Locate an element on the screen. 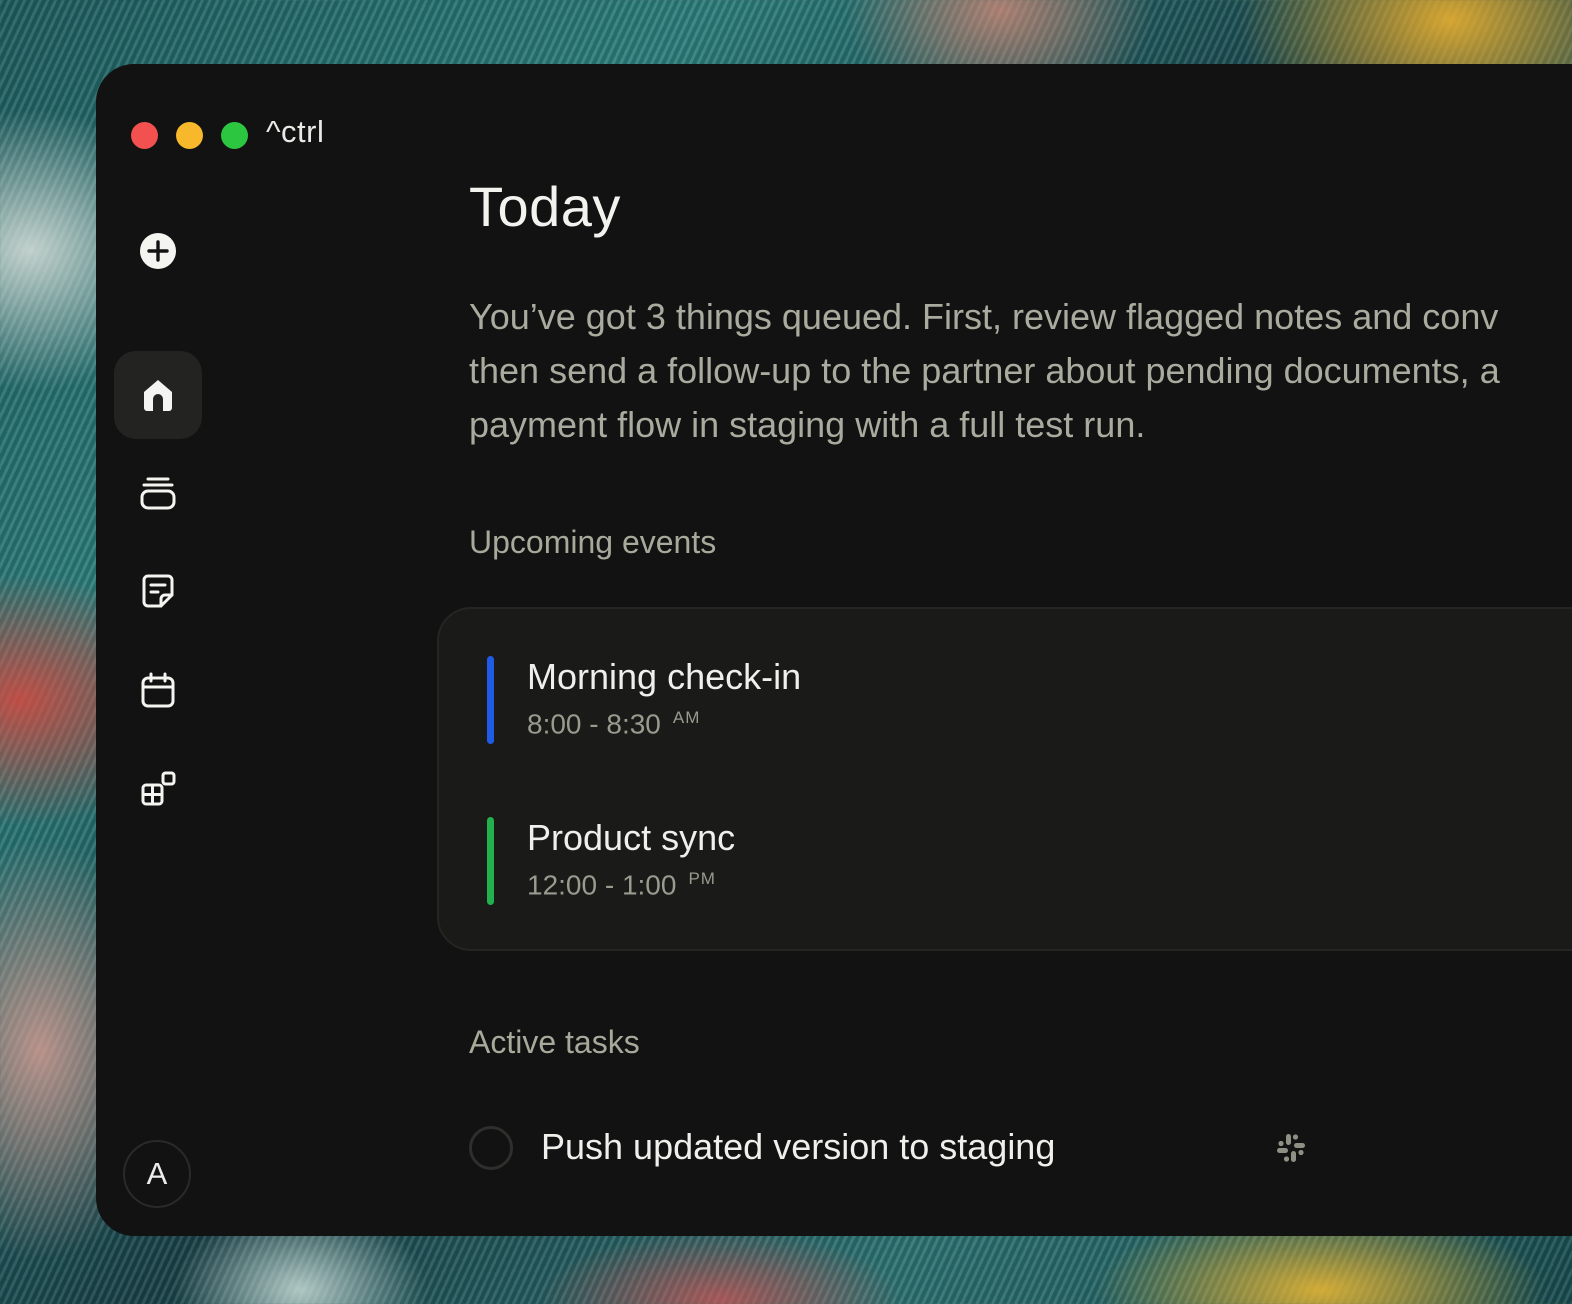 Image resolution: width=1572 pixels, height=1304 pixels. task-row: Push updated version to staging is located at coordinates (1019, 1149).